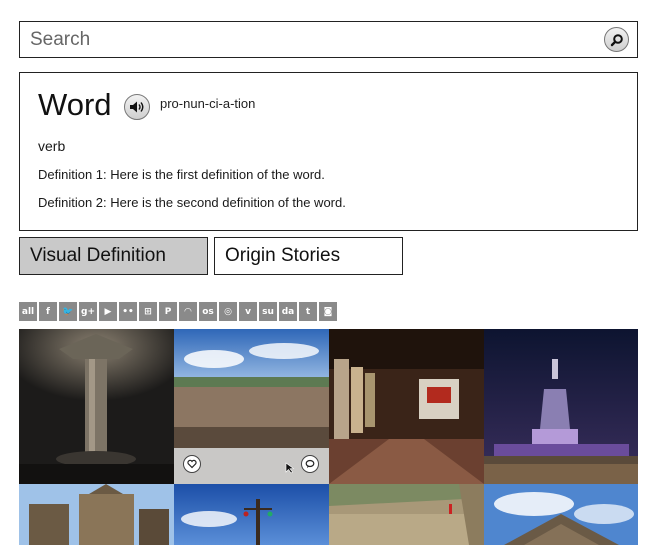 The width and height of the screenshot is (659, 545). I want to click on instagram-icon: ◙, so click(328, 311).